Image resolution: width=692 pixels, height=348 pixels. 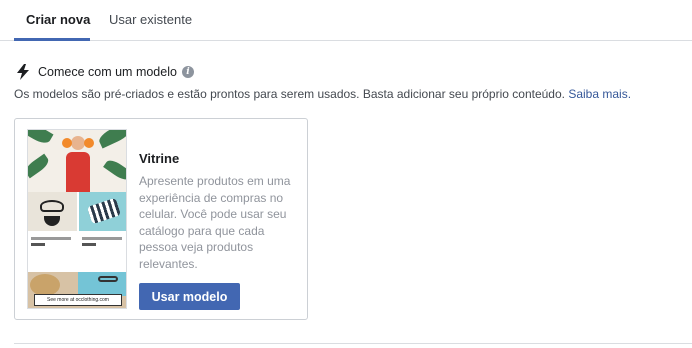 I want to click on bikini-bottom-shape, so click(x=52, y=221).